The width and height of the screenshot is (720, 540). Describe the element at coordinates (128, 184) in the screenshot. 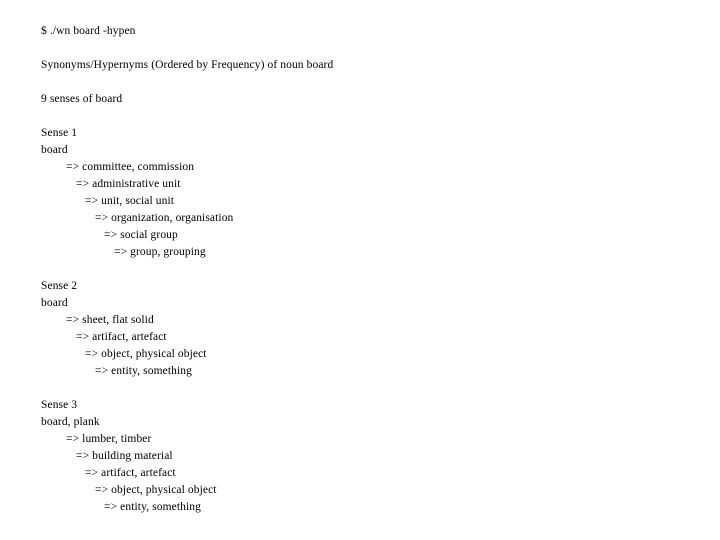

I see `hypernym-line: => administrative unit` at that location.